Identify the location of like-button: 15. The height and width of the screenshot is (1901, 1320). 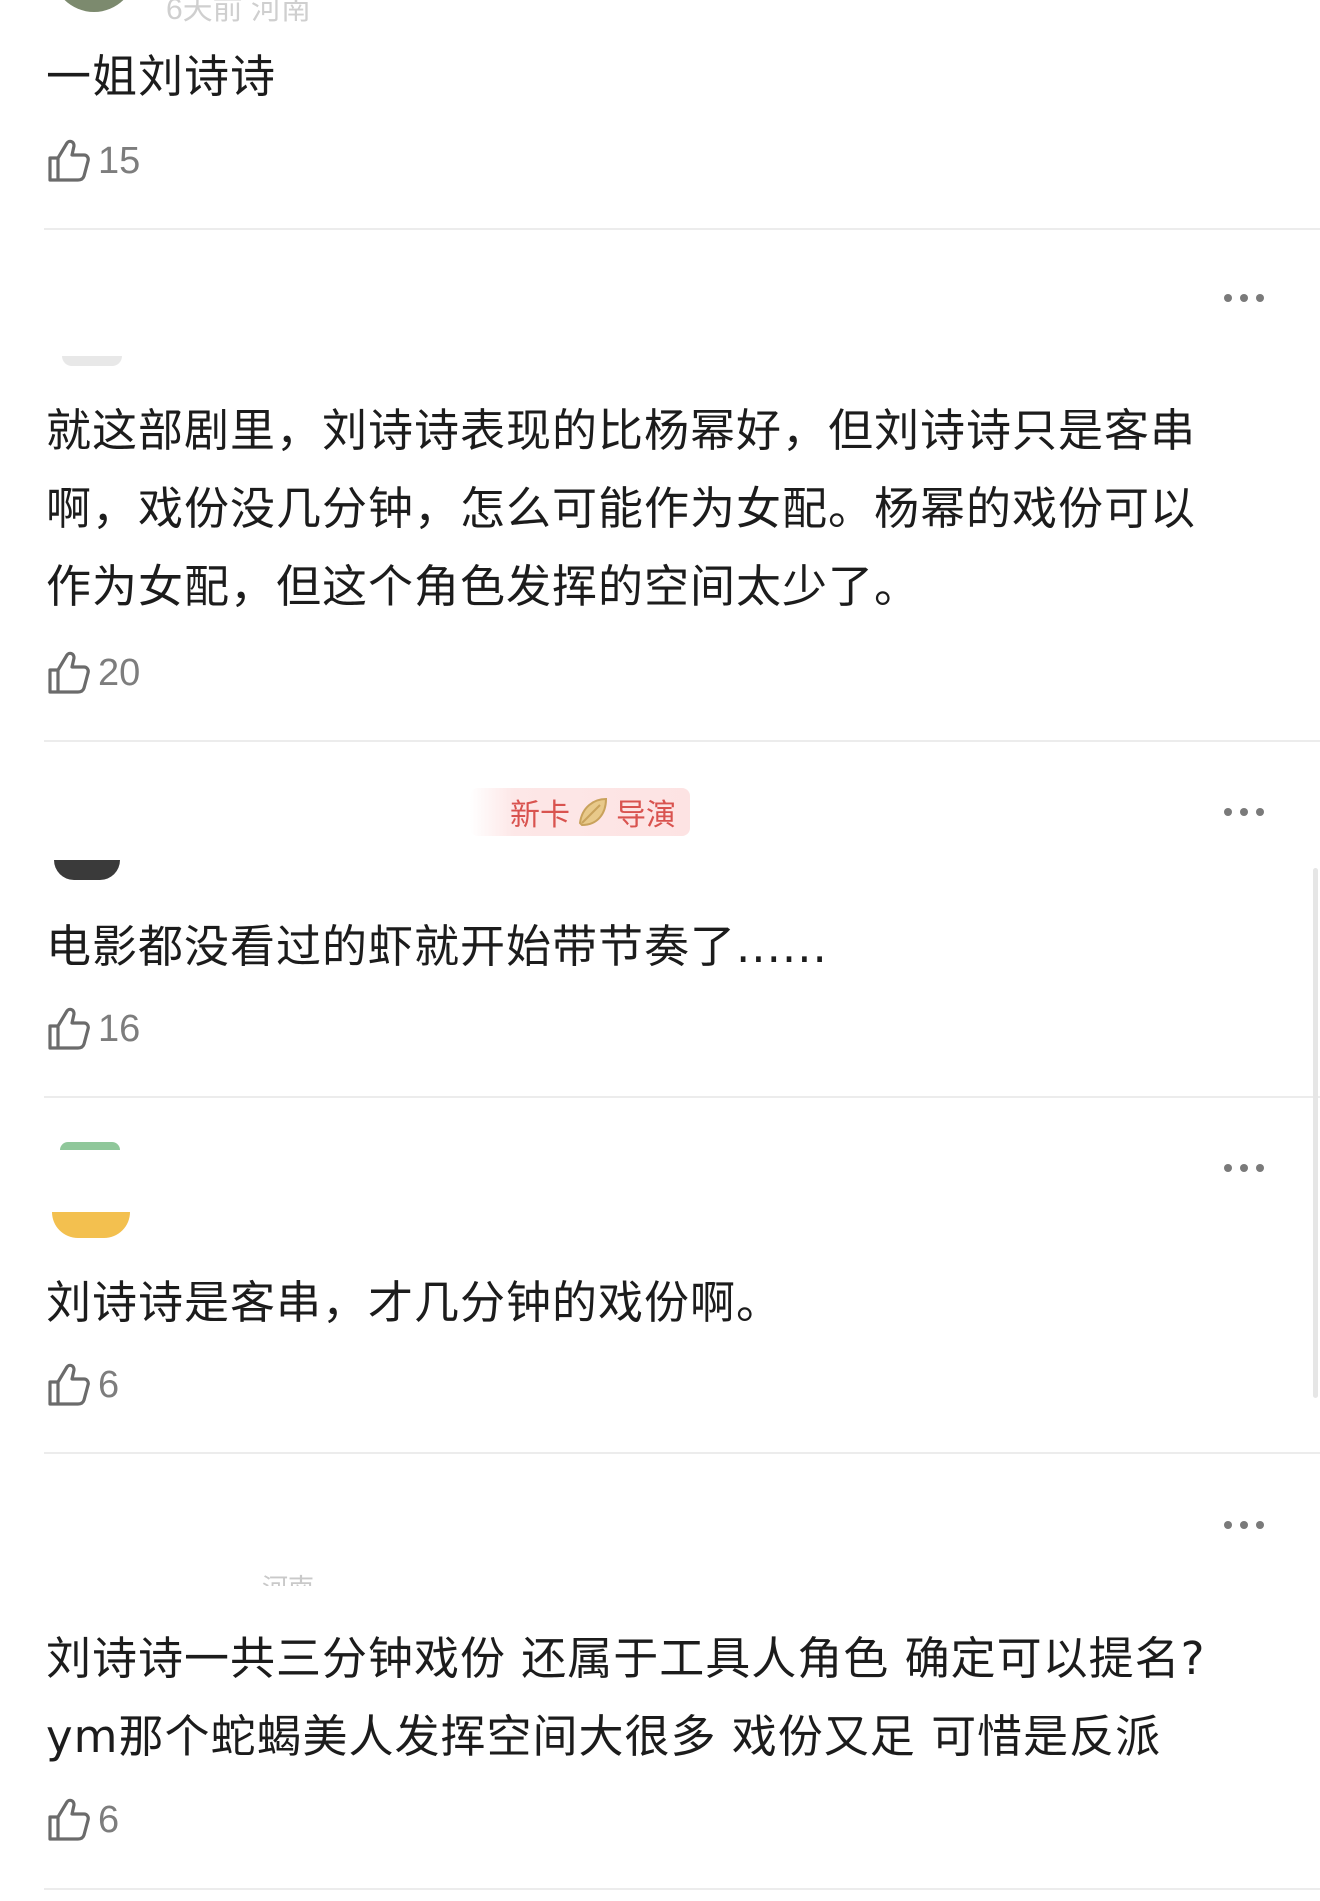
(93, 161).